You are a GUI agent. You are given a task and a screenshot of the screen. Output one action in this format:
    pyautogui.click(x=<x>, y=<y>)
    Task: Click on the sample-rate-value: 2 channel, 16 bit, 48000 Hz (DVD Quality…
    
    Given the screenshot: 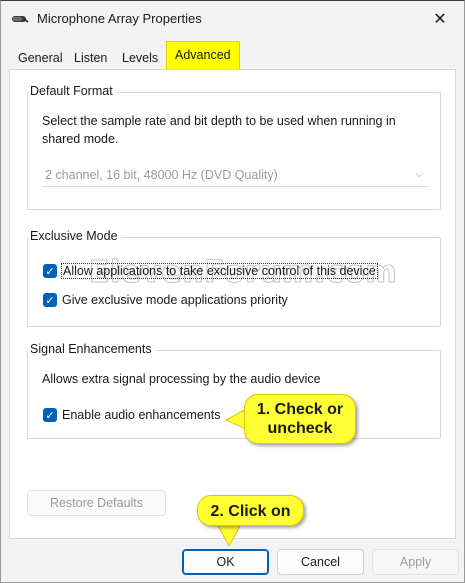 What is the action you would take?
    pyautogui.click(x=161, y=175)
    